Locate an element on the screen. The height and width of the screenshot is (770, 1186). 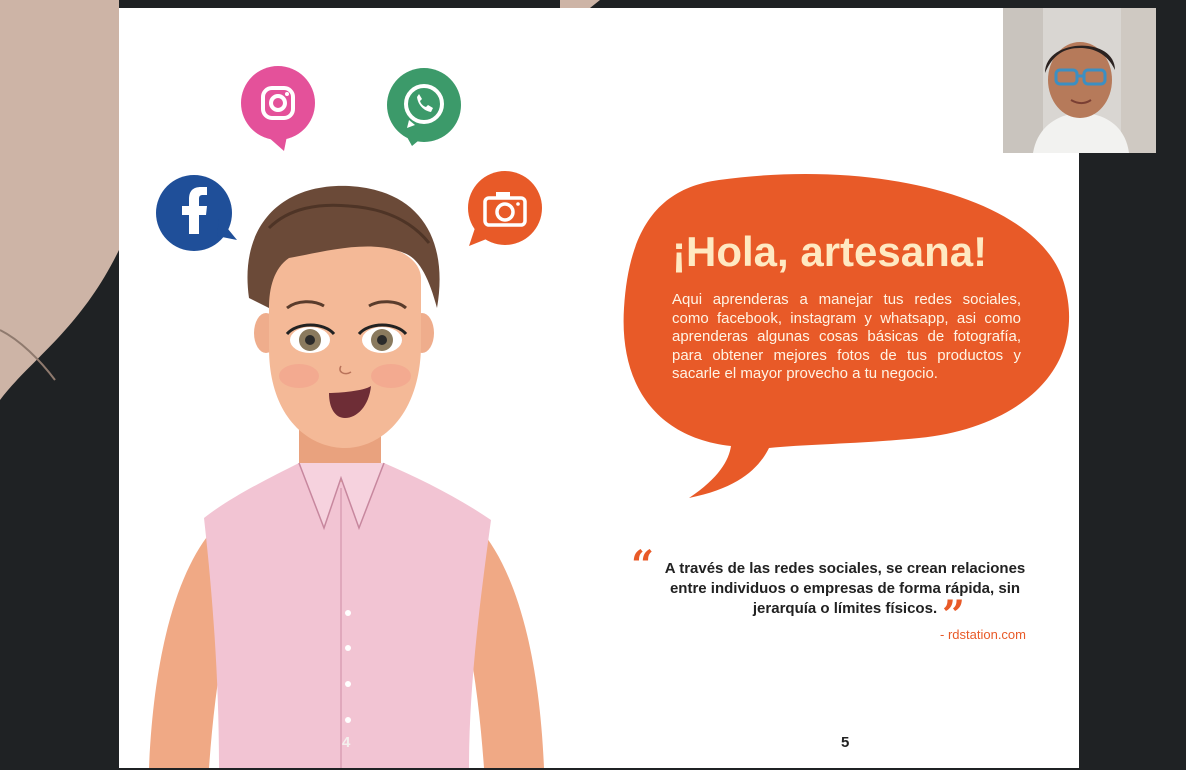
slide-title: ¡Hola, artesana! is located at coordinates (830, 251).